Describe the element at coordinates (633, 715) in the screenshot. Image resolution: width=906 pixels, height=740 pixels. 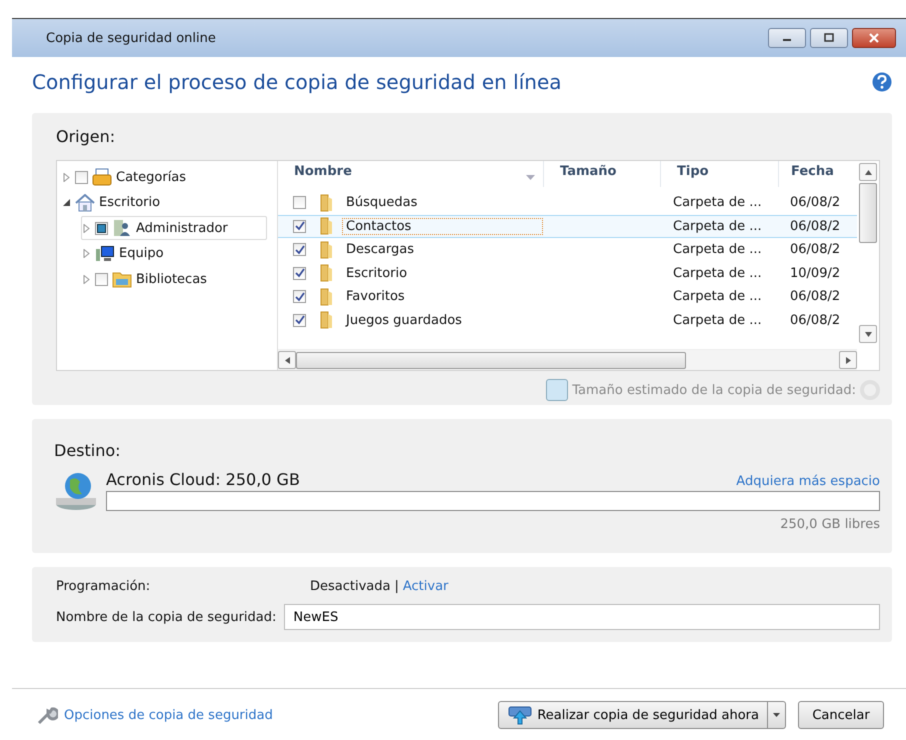
I see `backup-now-button: Realizar copia de seguridad ahora` at that location.